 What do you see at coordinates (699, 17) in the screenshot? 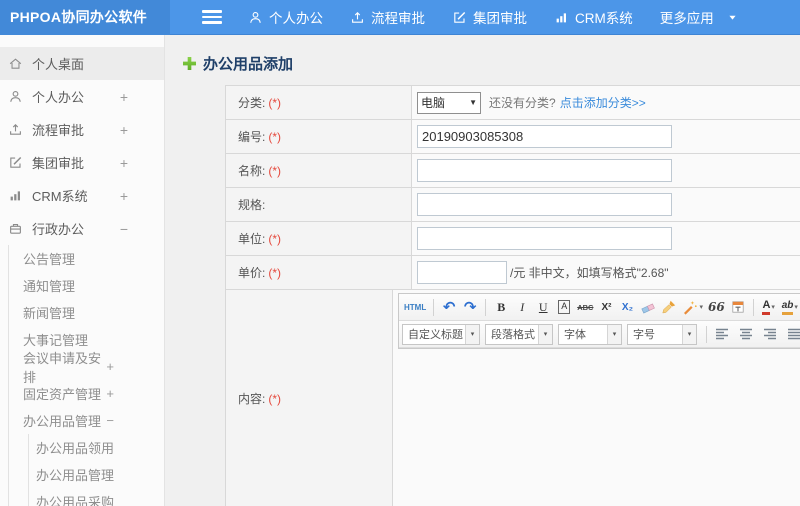
I see `nav-item: 更多应用` at bounding box center [699, 17].